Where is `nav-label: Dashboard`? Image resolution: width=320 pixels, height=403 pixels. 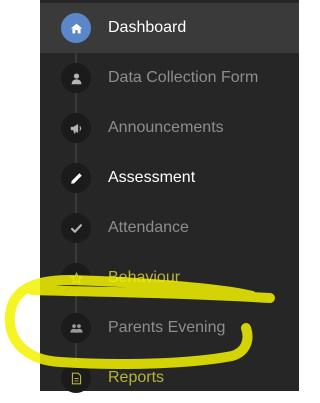
nav-label: Dashboard is located at coordinates (147, 27).